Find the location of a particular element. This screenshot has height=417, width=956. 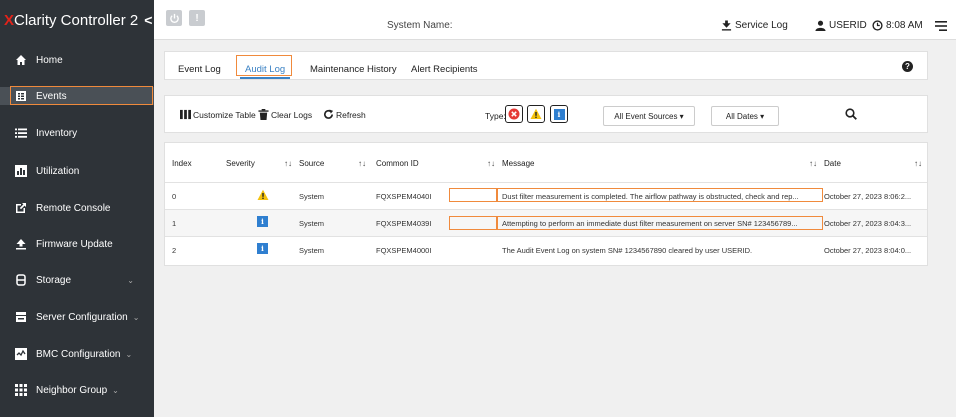

sidebar-item-bmc-configuration: BMC Configuration ⌄ is located at coordinates (77, 354).